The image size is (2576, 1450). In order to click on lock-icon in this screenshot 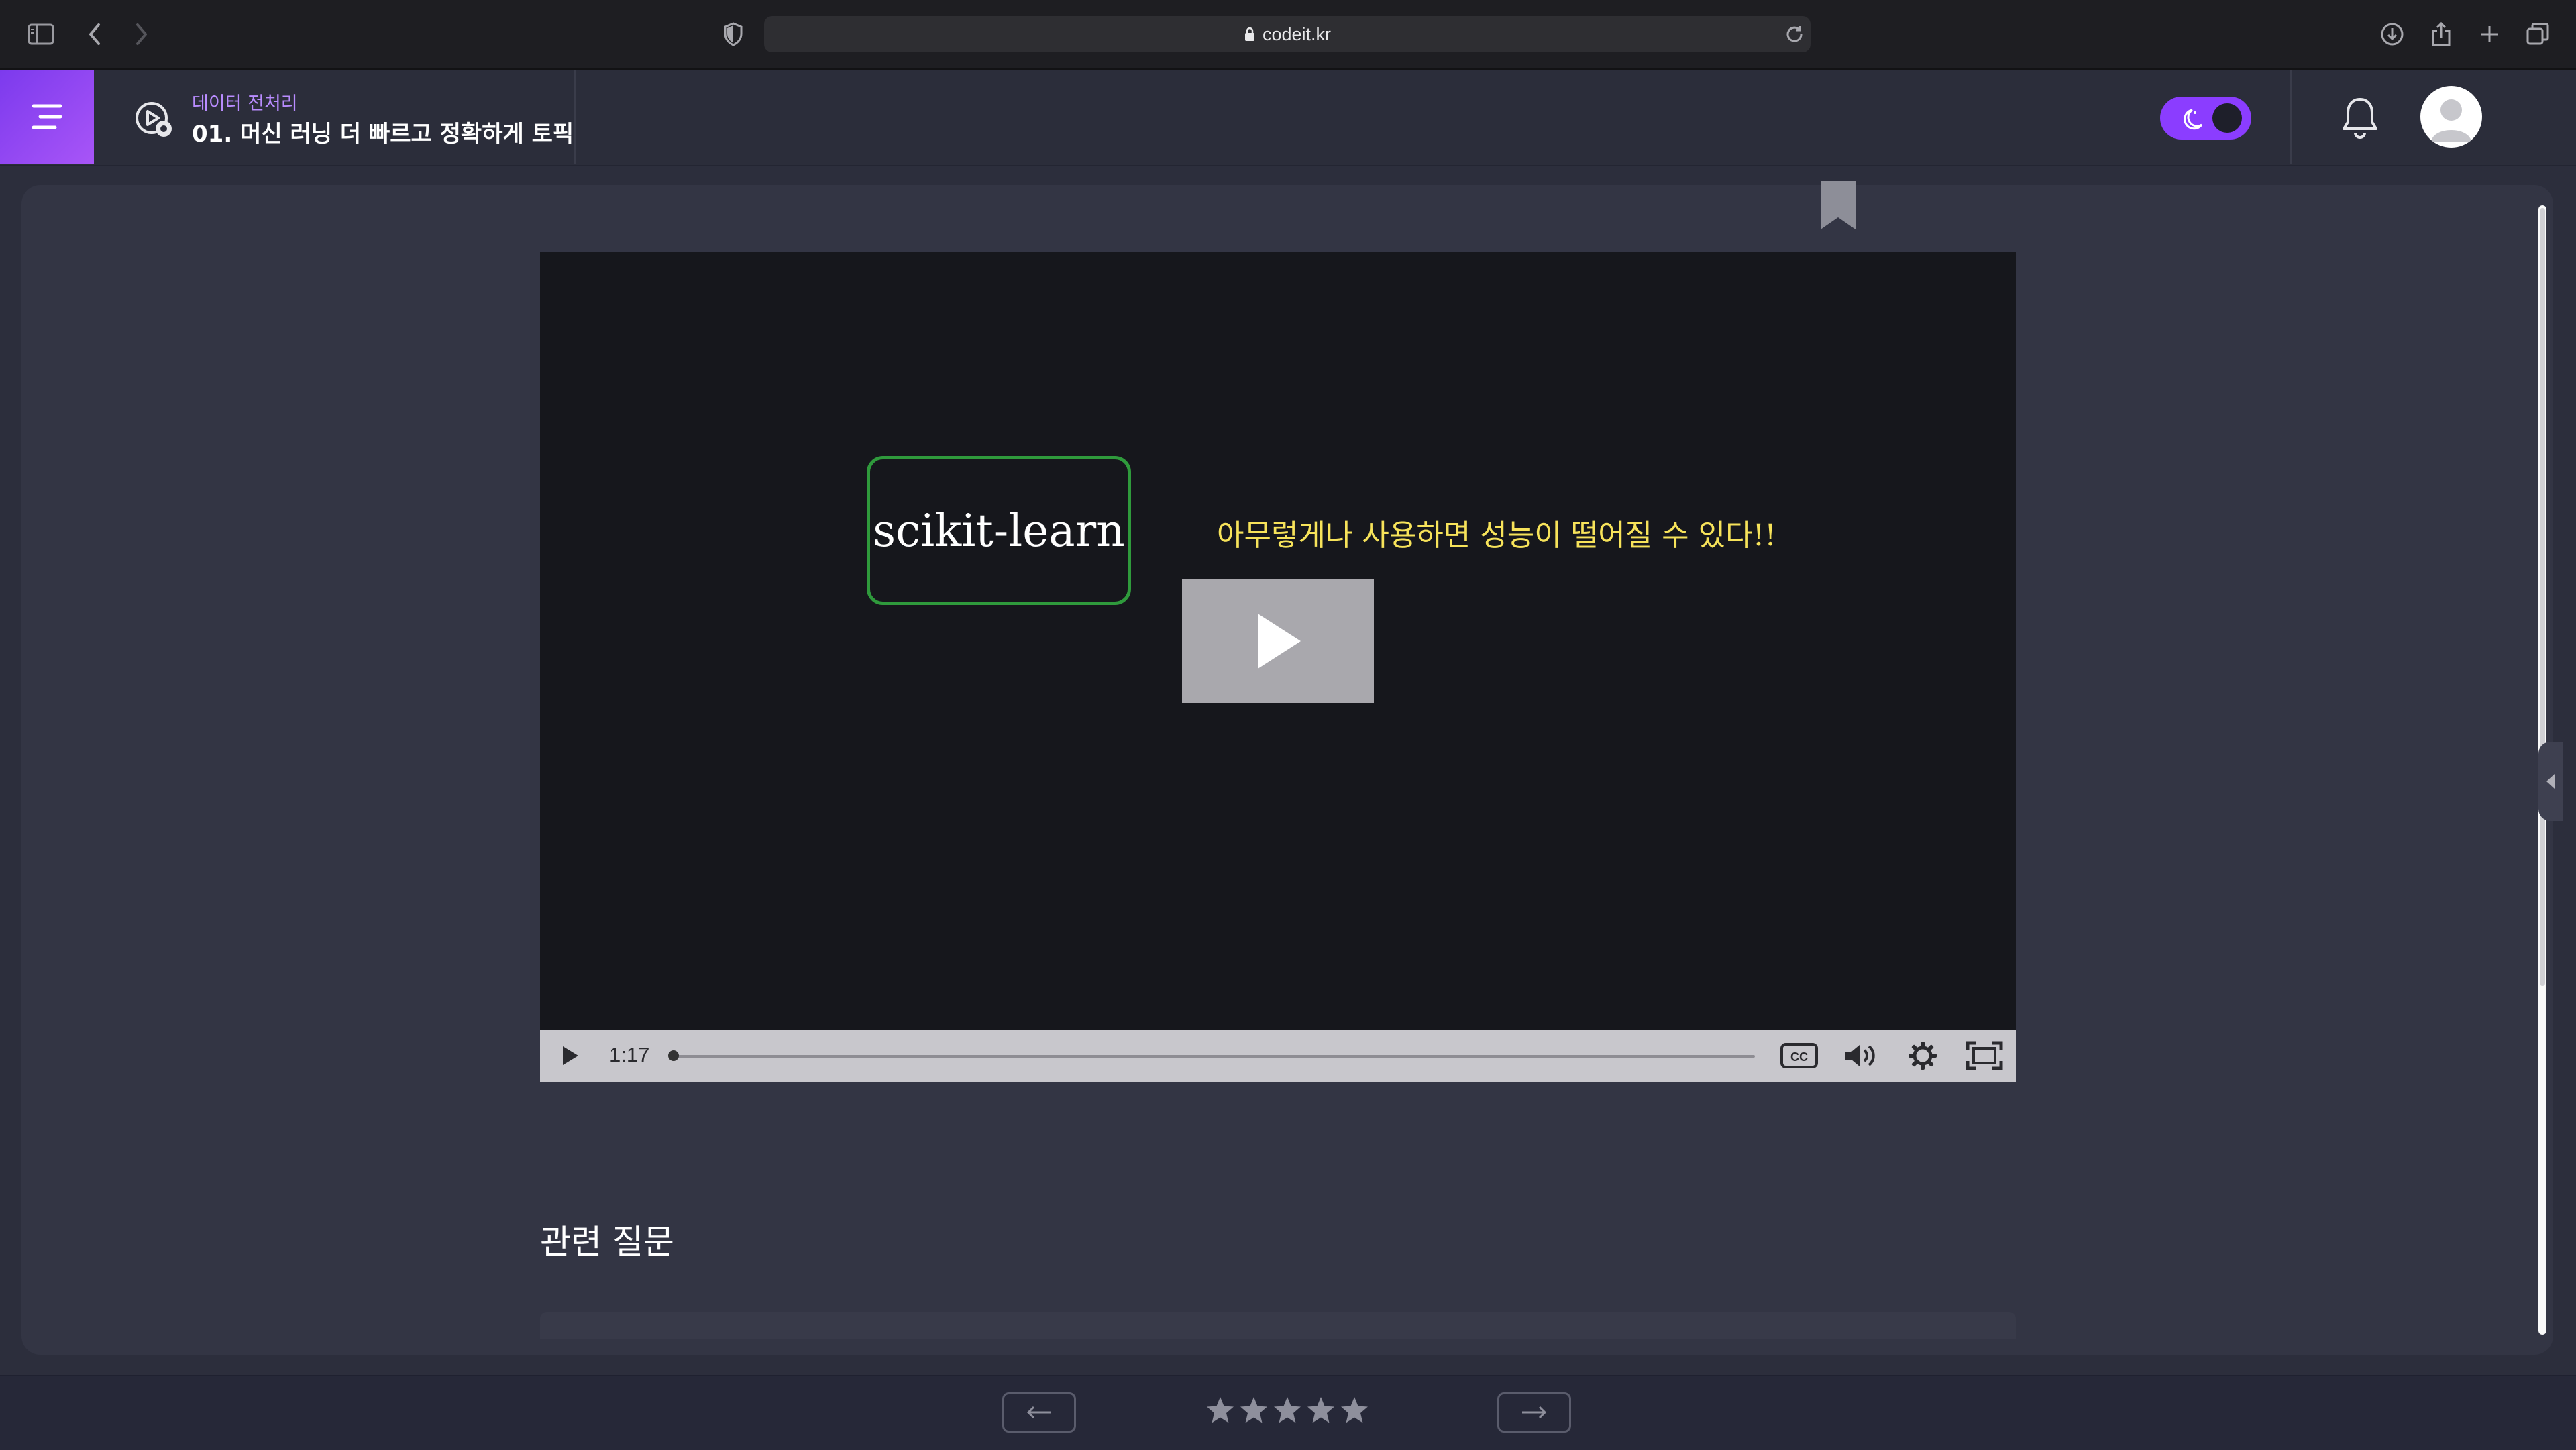, I will do `click(1249, 34)`.